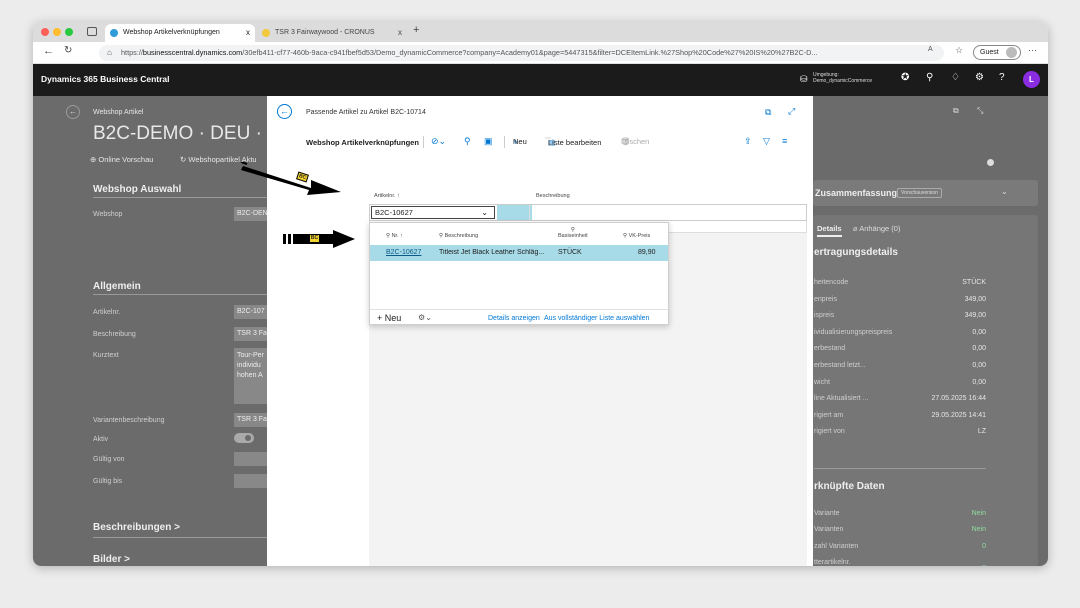  Describe the element at coordinates (117, 286) in the screenshot. I see `section-allgemein: Allgemein` at that location.